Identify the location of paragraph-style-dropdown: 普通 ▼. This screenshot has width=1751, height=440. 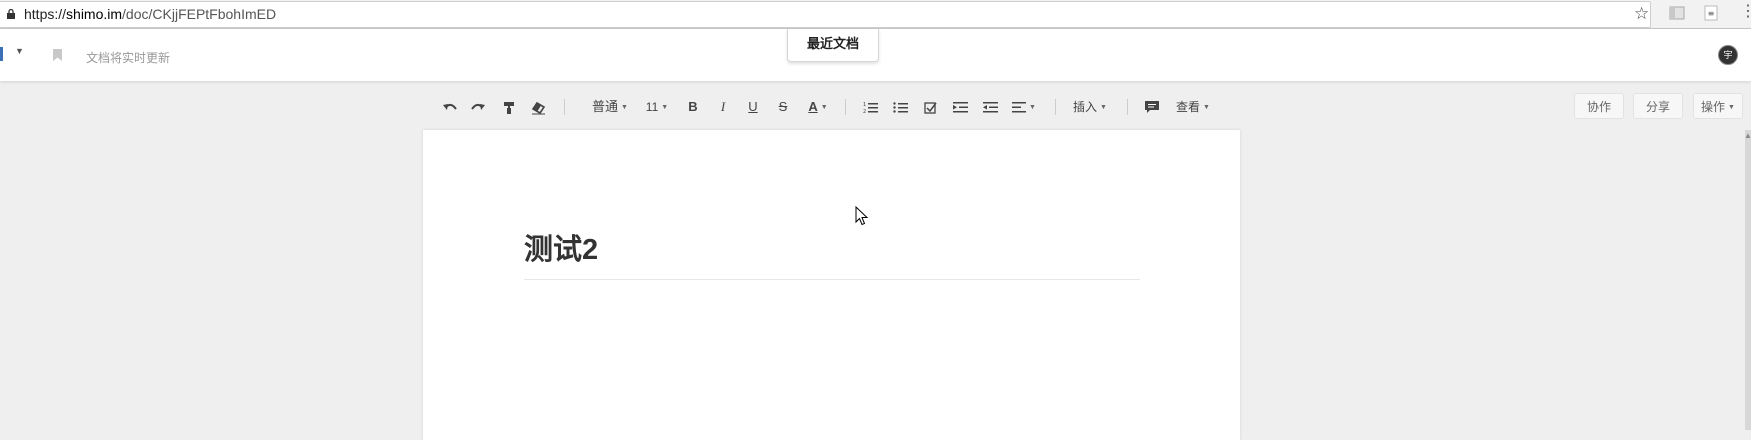
(610, 107).